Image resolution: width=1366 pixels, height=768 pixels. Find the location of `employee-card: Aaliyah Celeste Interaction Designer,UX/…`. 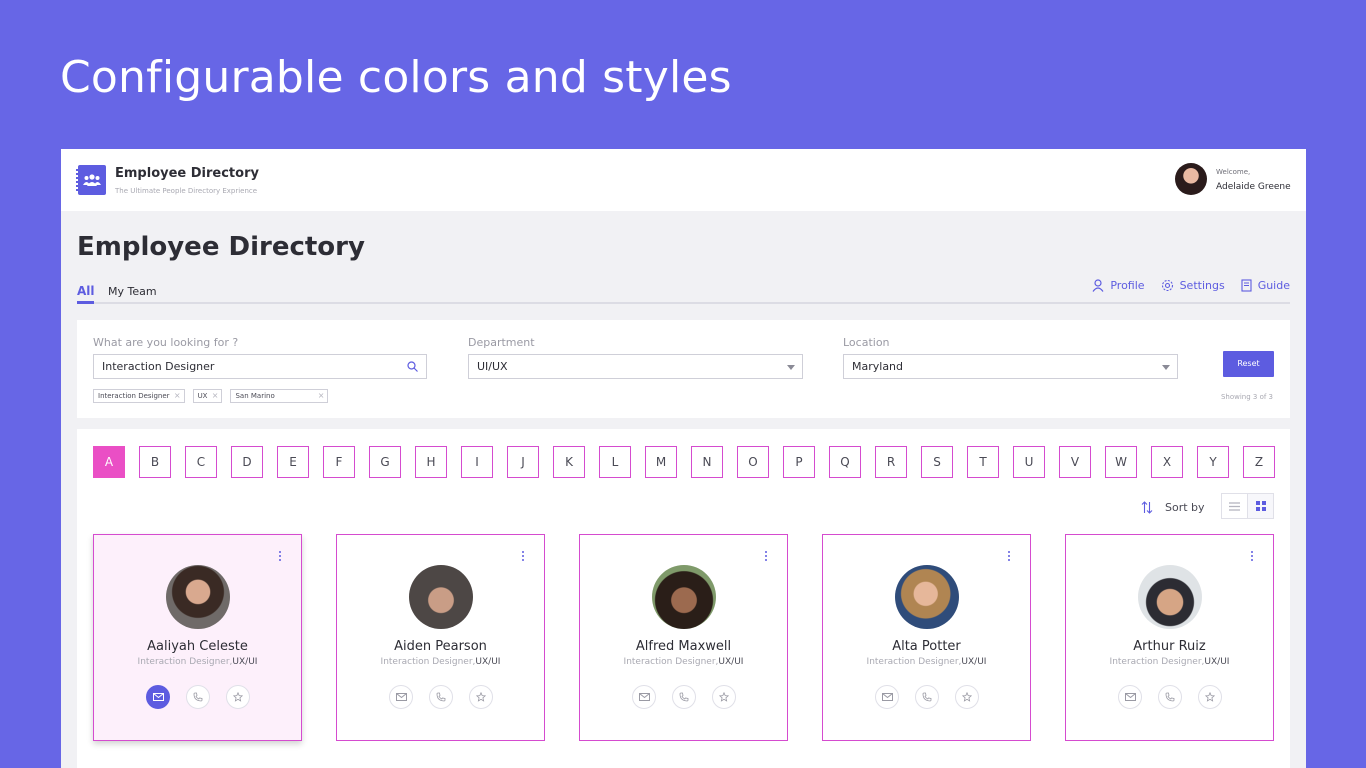

employee-card: Aaliyah Celeste Interaction Designer,UX/… is located at coordinates (197, 637).